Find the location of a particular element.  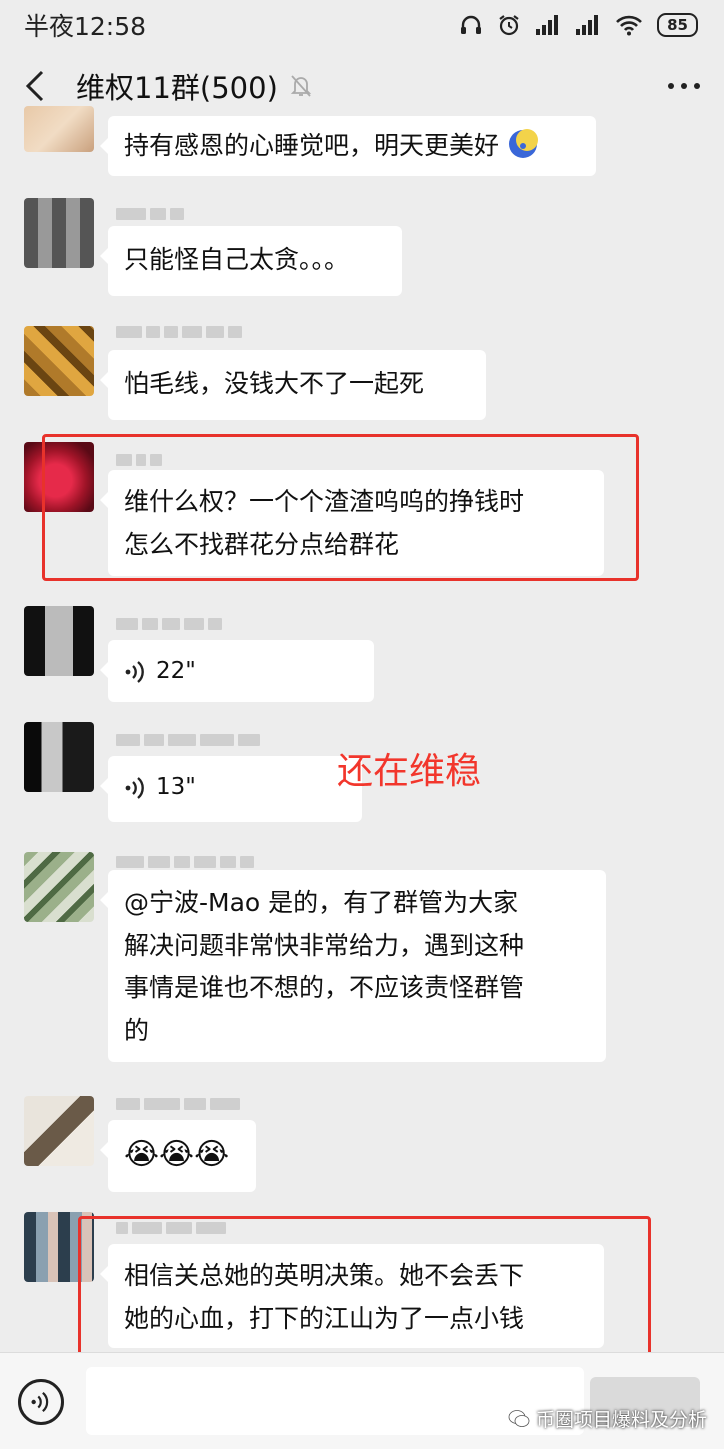

status-time: 半夜12:58 is located at coordinates (85, 26).